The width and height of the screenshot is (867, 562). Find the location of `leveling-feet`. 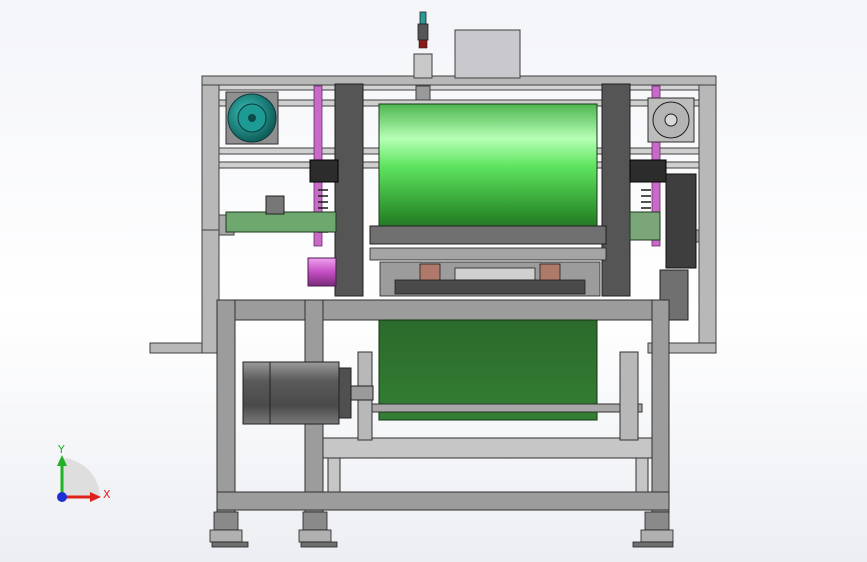

leveling-feet is located at coordinates (441, 529).